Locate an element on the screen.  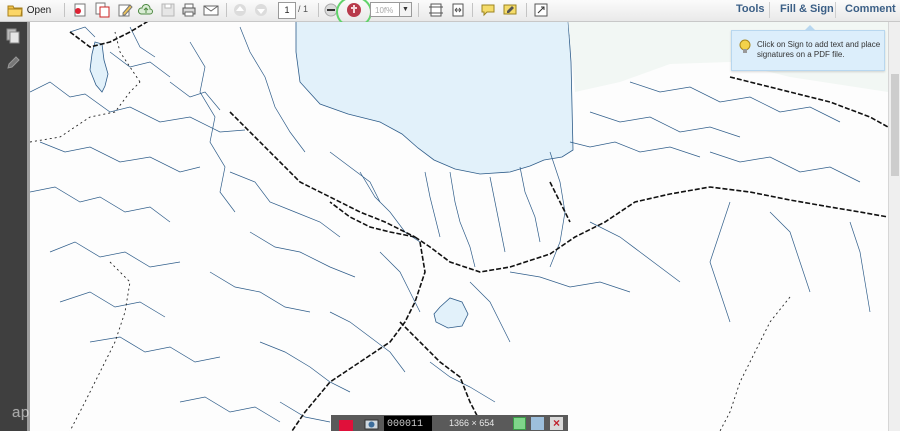
scrollbar-thumb is located at coordinates (895, 125).